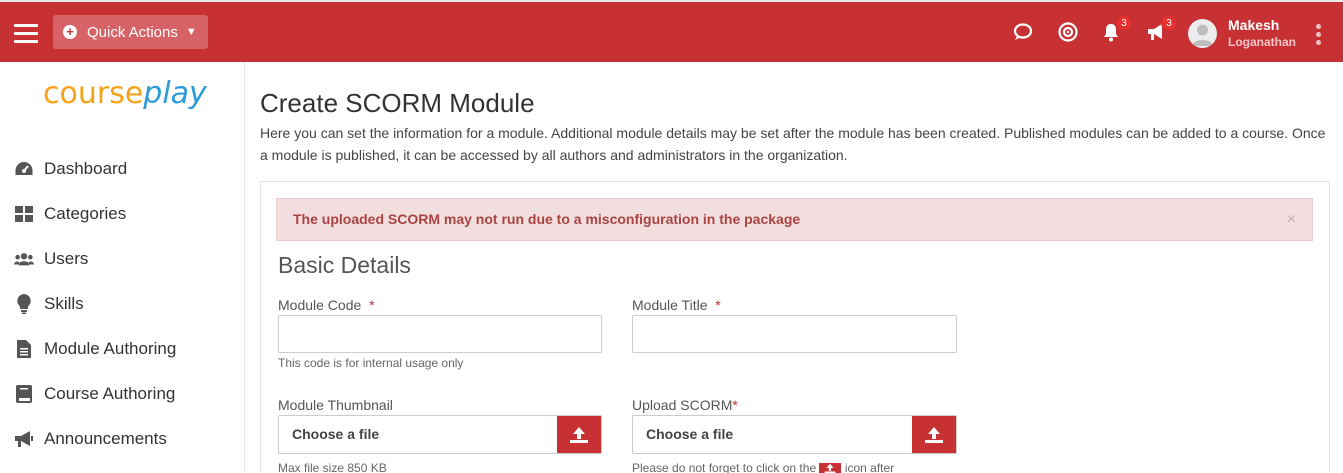 The width and height of the screenshot is (1343, 473). I want to click on quick-actions-button: + Quick Actions ▼, so click(130, 32).